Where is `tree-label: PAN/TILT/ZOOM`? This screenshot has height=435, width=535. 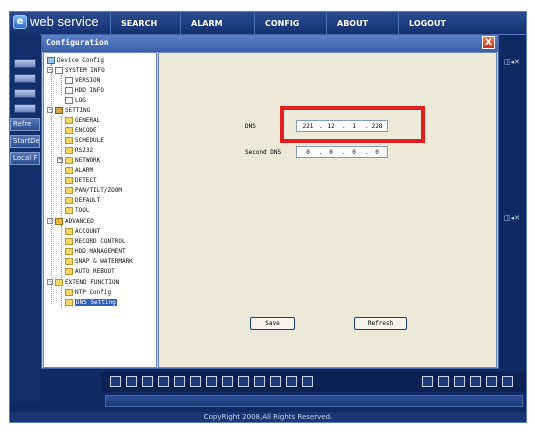
tree-label: PAN/TILT/ZOOM is located at coordinates (98, 190).